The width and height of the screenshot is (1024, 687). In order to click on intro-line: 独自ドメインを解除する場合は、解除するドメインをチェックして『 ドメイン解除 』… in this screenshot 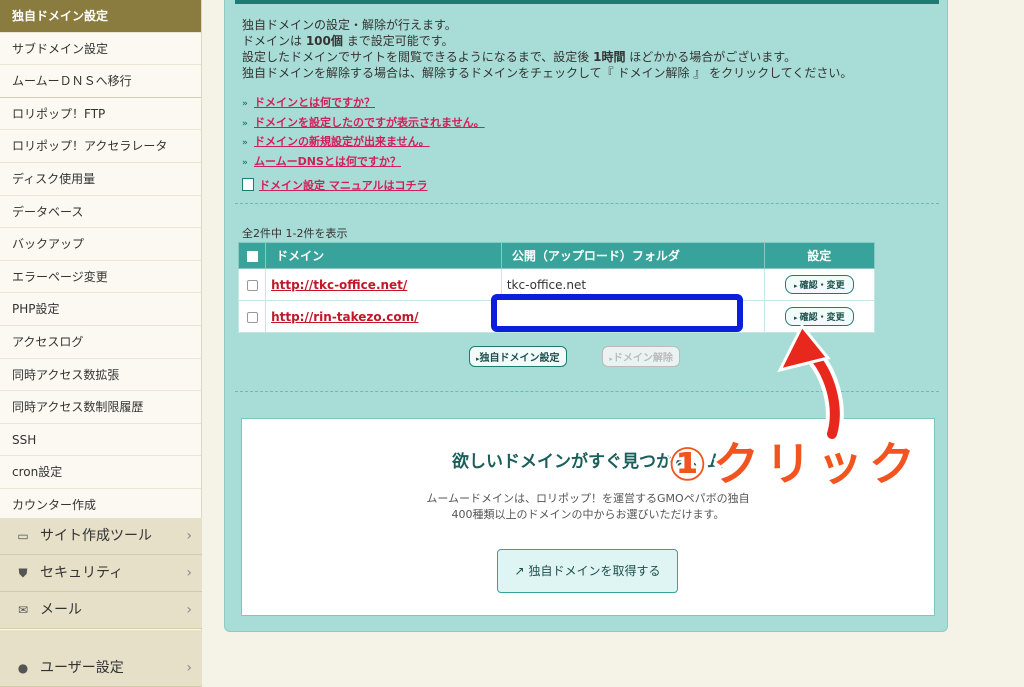, I will do `click(547, 73)`.